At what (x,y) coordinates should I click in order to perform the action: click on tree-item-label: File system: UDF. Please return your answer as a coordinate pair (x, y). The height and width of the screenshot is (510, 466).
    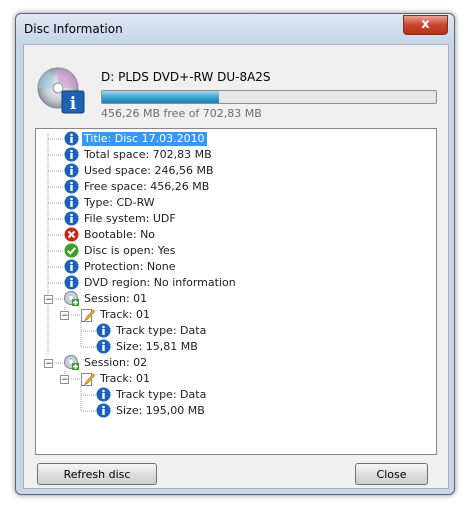
    Looking at the image, I should click on (130, 218).